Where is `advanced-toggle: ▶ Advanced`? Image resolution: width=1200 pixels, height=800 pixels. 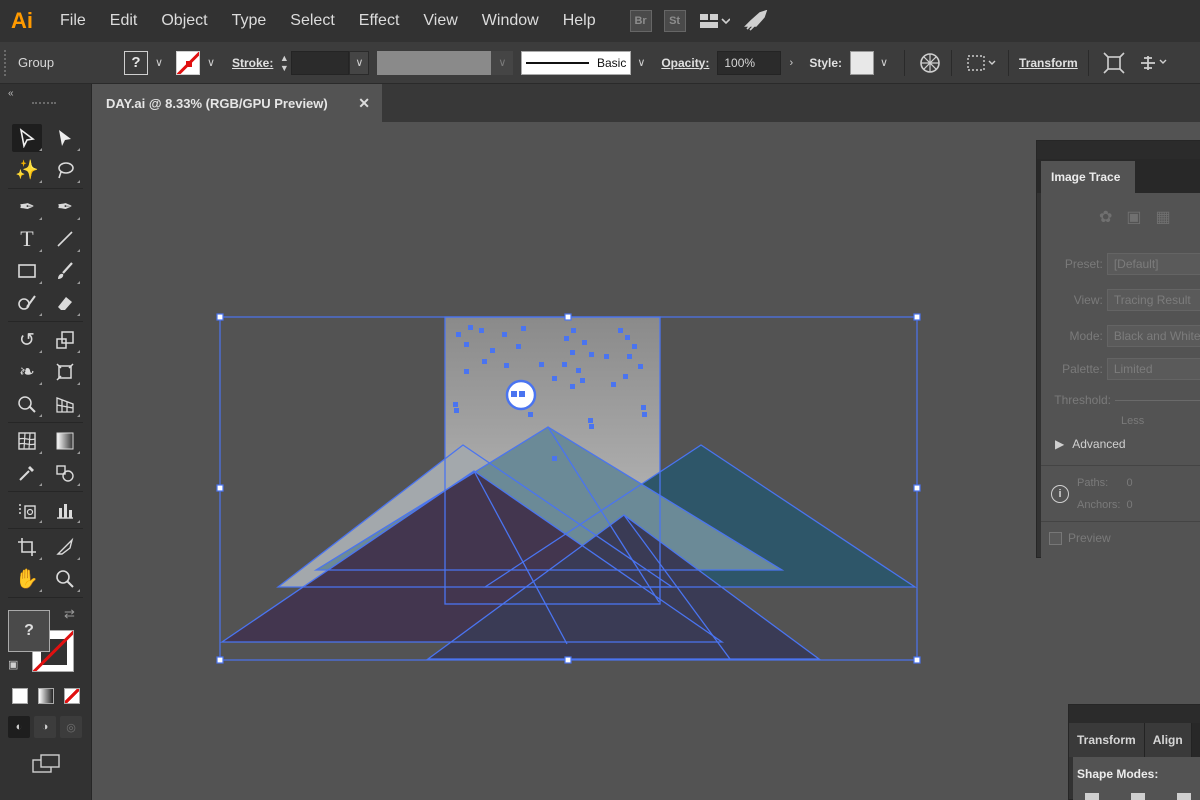
advanced-toggle: ▶ Advanced is located at coordinates (1090, 444).